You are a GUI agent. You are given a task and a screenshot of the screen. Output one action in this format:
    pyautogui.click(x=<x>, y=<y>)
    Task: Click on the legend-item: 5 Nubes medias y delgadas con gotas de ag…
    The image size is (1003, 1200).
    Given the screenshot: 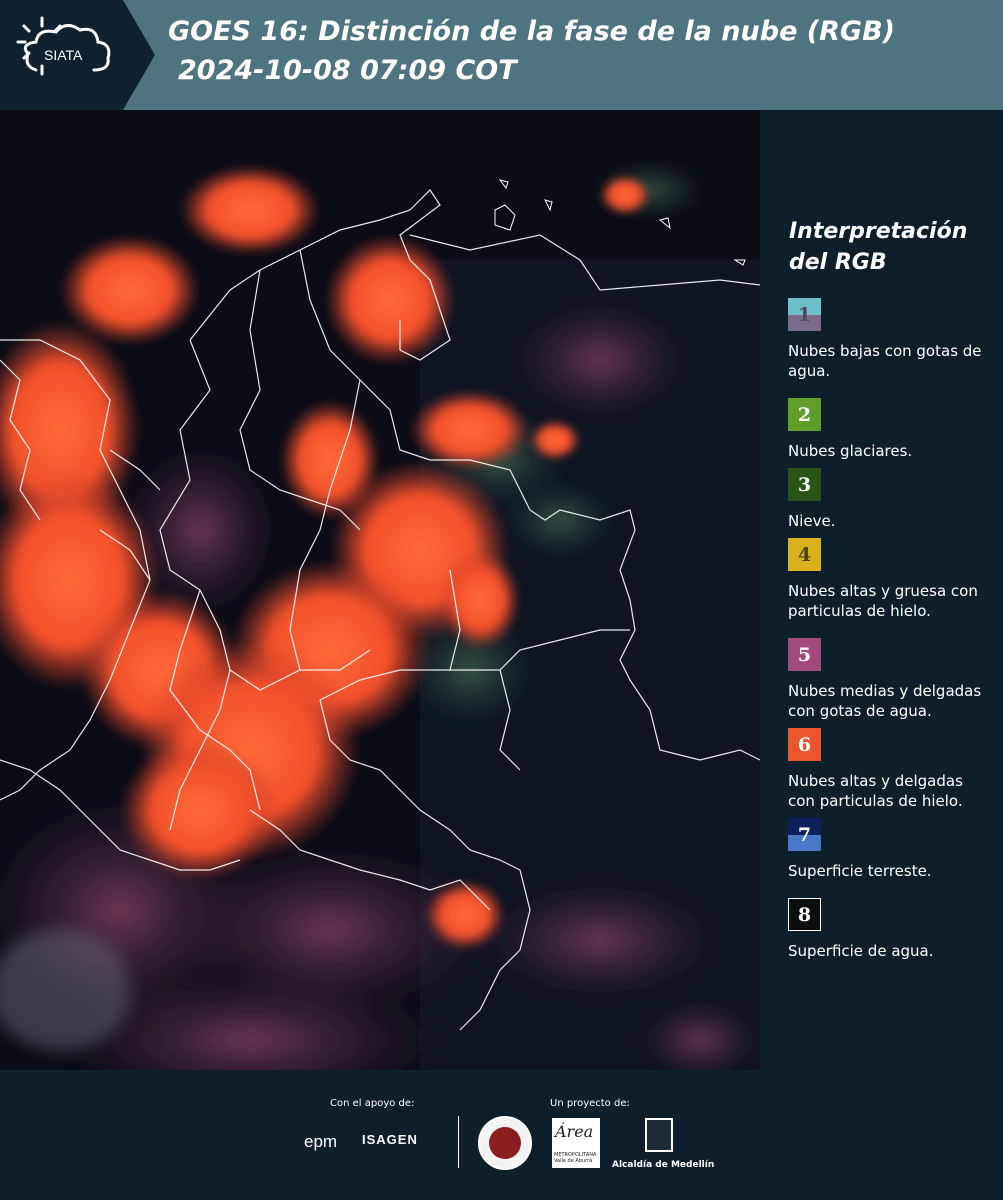 What is the action you would take?
    pyautogui.click(x=893, y=679)
    